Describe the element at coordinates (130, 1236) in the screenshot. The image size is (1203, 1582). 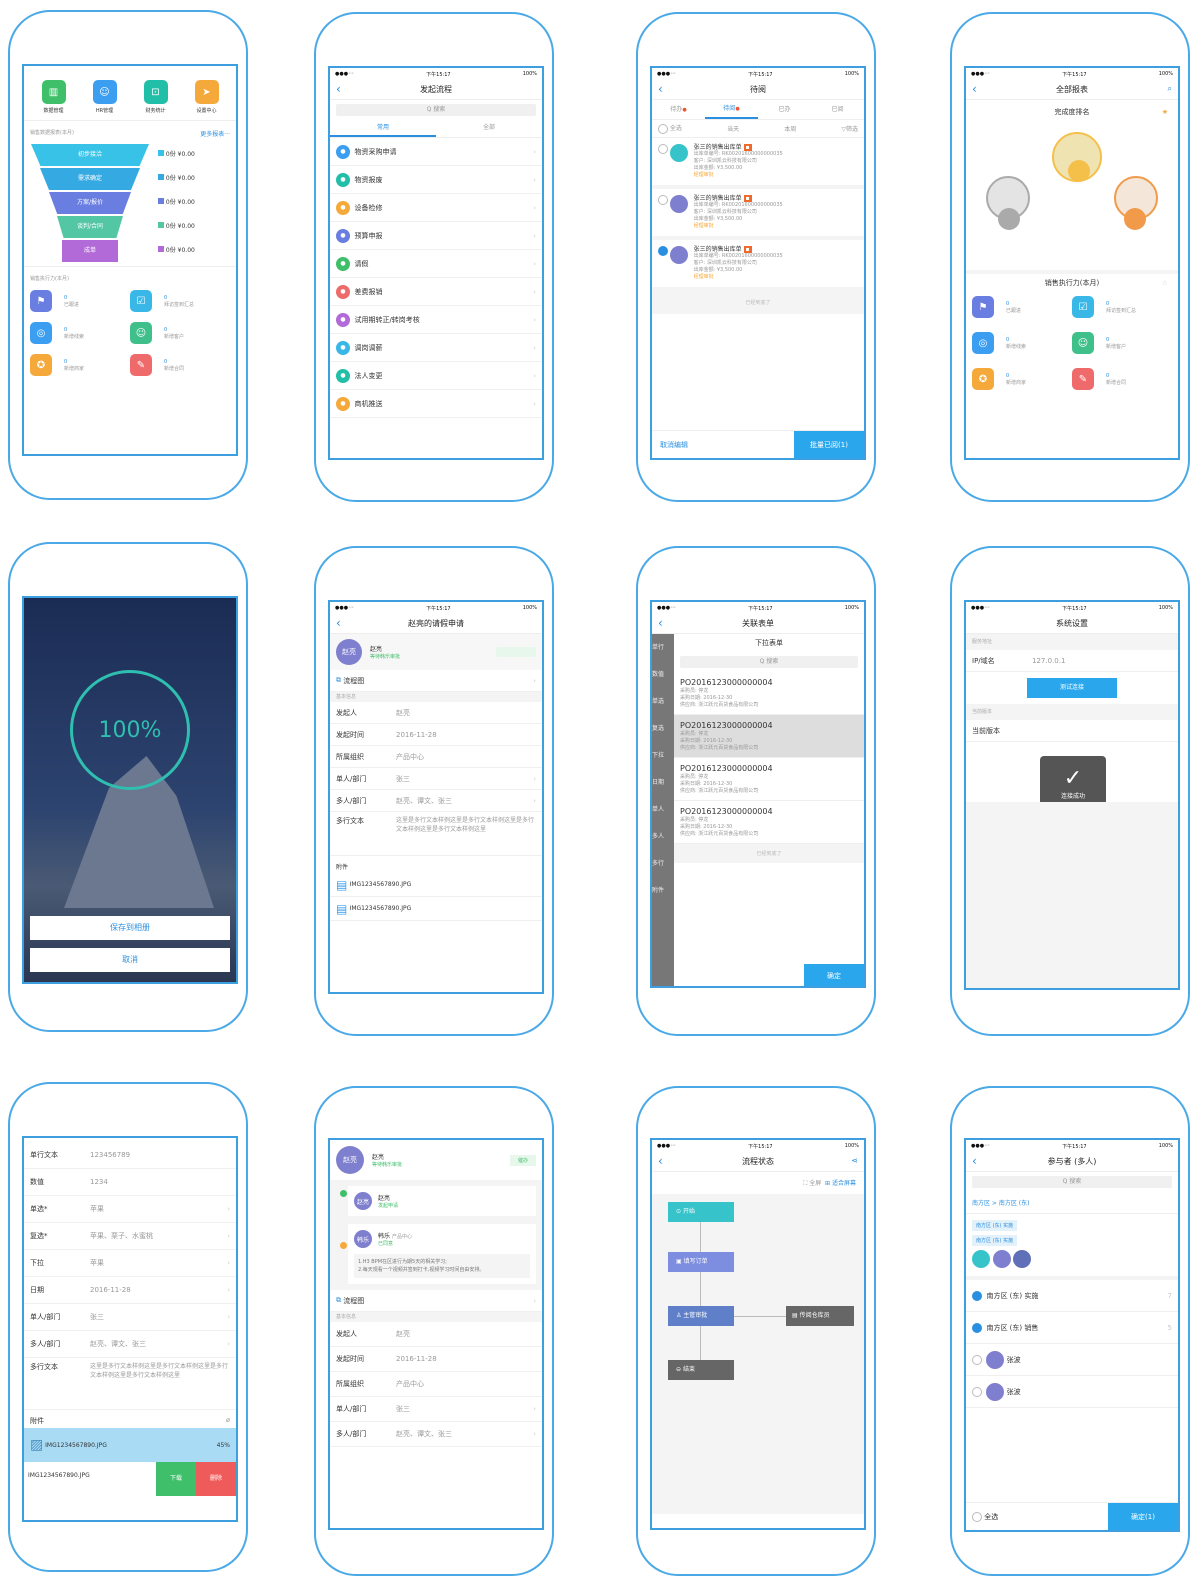
I see `form-row: 复选* 苹果、栗子、水蜜桃 ›` at that location.